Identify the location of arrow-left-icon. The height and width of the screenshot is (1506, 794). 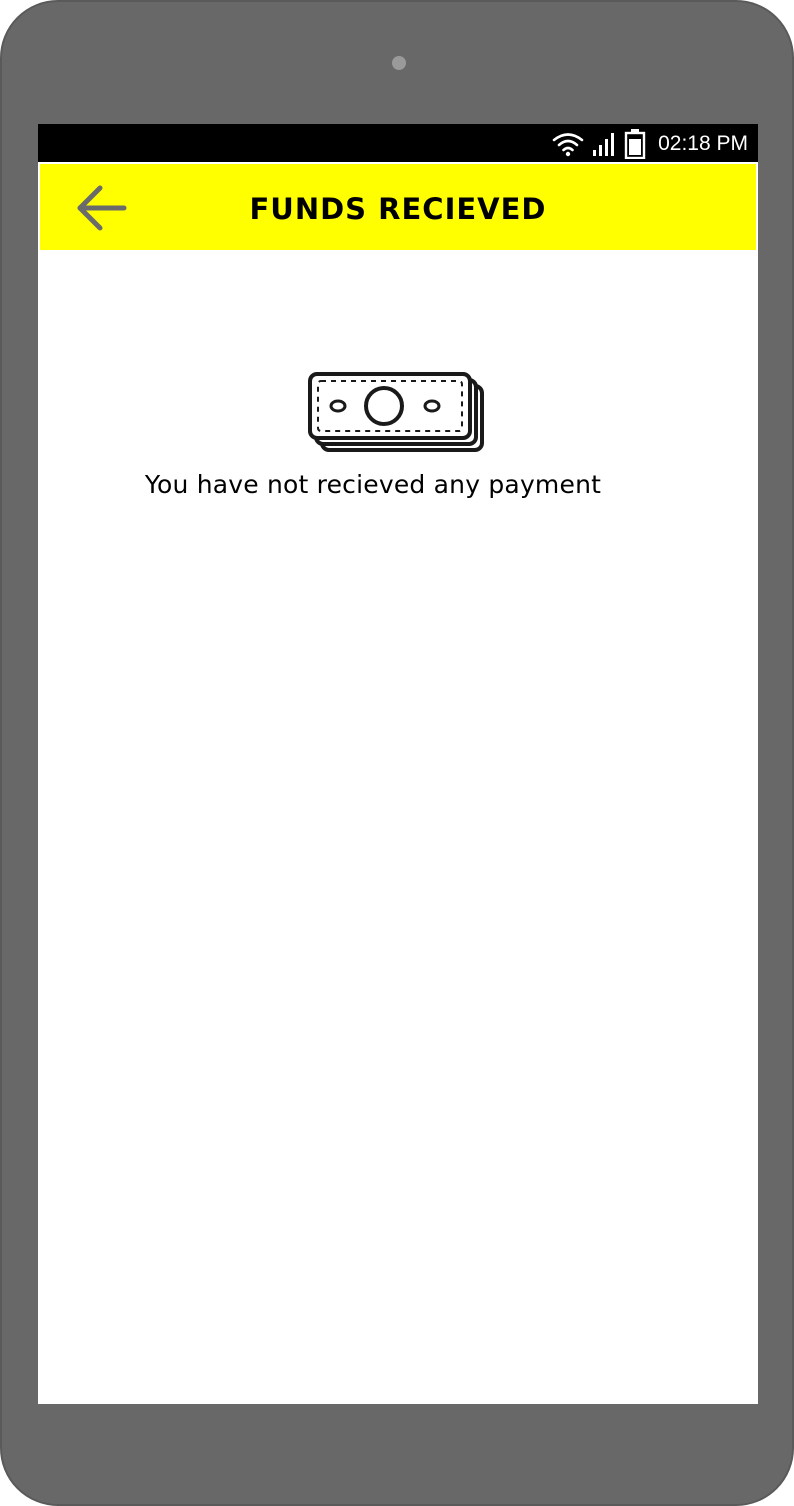
(102, 208).